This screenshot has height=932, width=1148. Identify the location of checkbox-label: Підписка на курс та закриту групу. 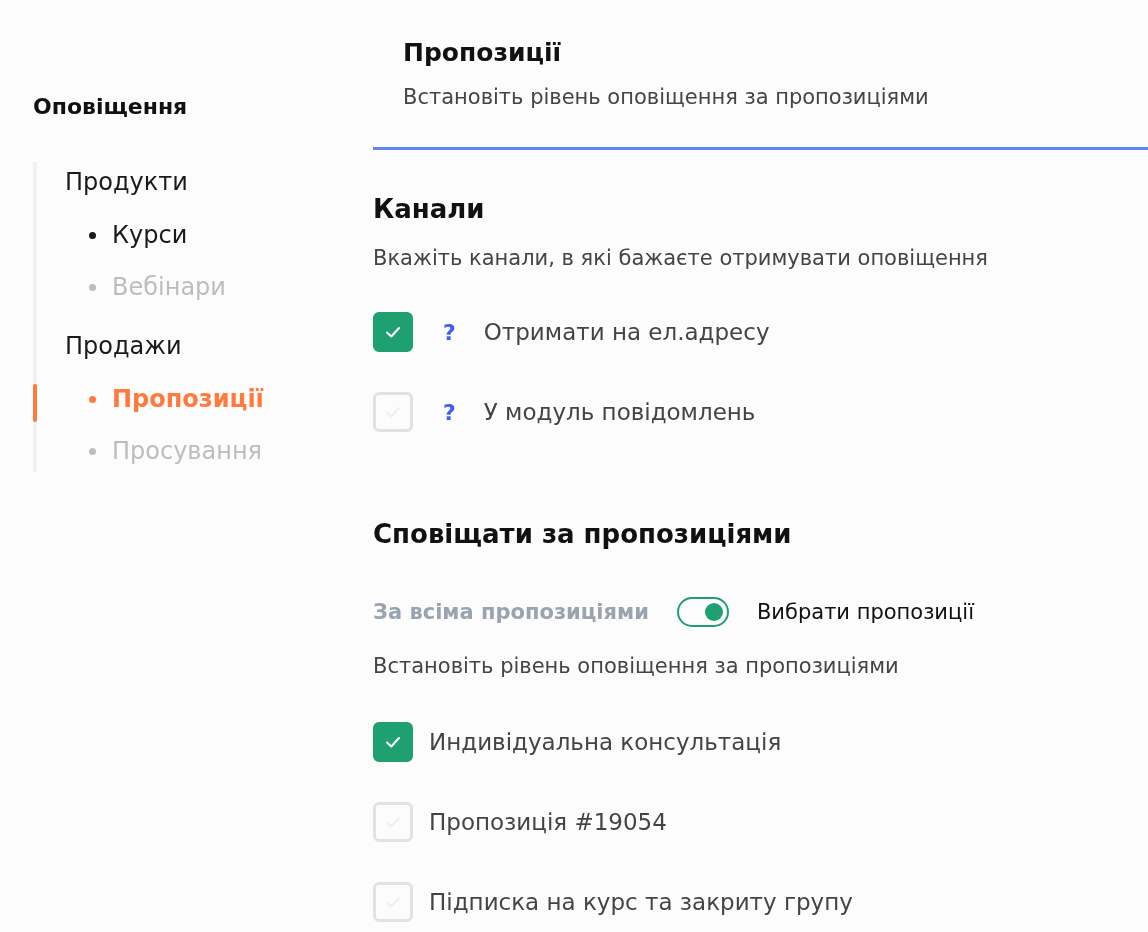
(641, 902).